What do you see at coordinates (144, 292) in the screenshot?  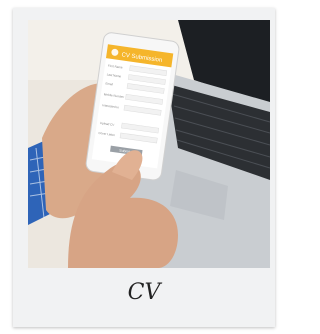 I see `card-caption: CV` at bounding box center [144, 292].